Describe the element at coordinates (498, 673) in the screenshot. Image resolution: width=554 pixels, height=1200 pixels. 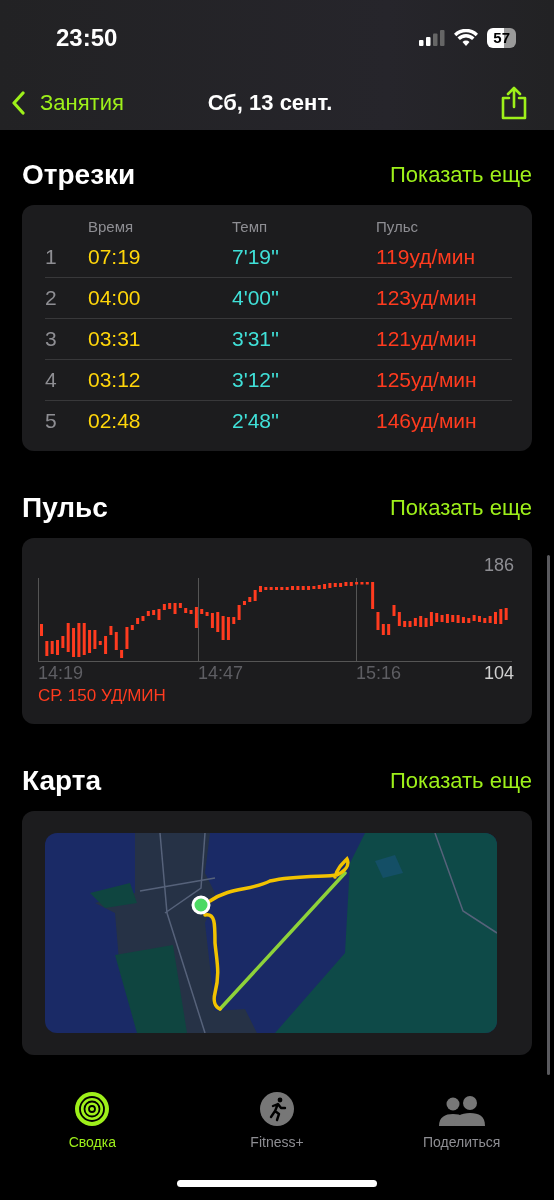
I see `axis-label: 104` at that location.